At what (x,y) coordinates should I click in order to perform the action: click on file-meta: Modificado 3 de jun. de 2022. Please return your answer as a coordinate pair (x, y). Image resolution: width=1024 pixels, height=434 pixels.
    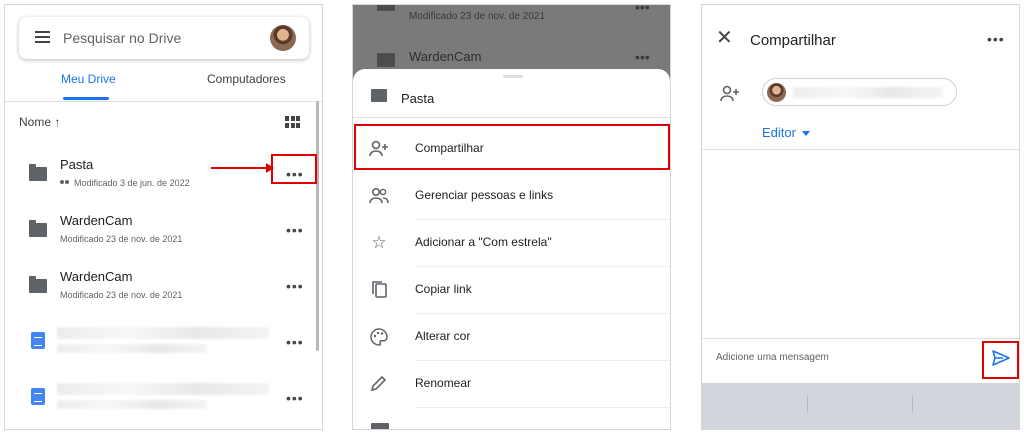
    Looking at the image, I should click on (125, 183).